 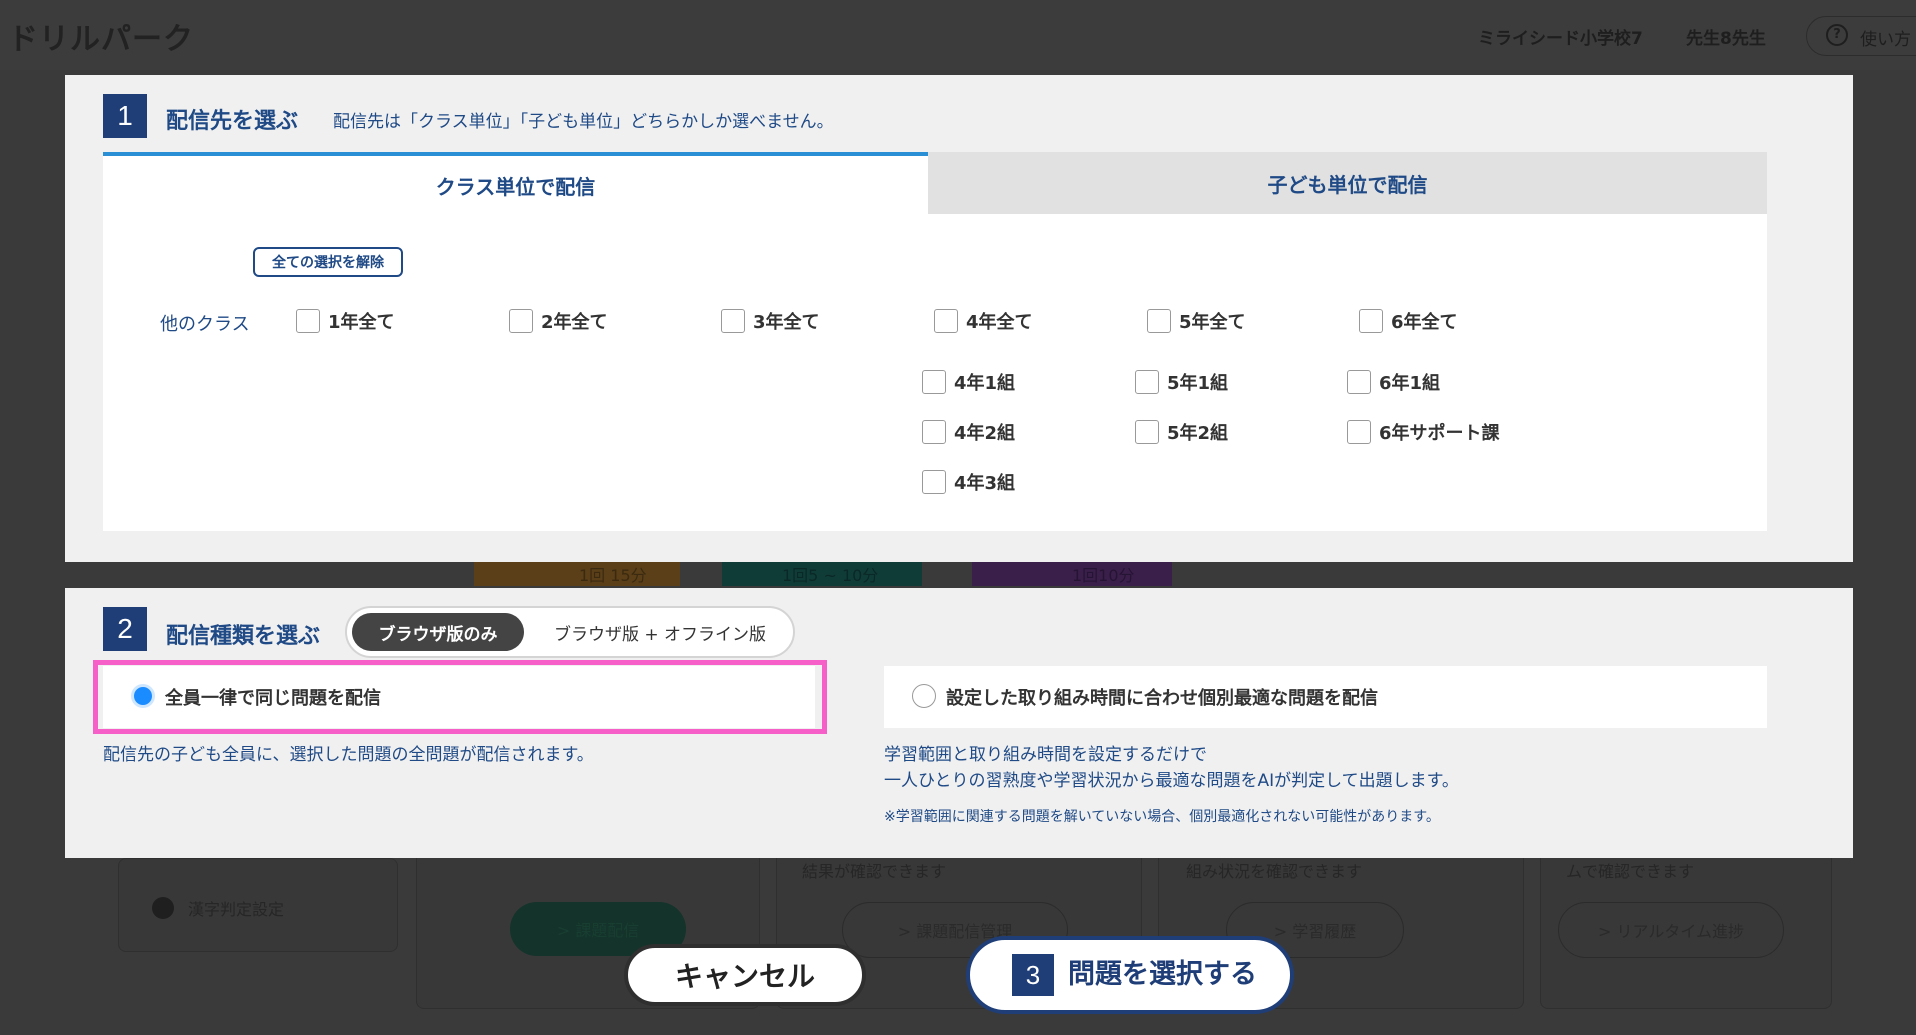 What do you see at coordinates (924, 696) in the screenshot?
I see `radio-individual` at bounding box center [924, 696].